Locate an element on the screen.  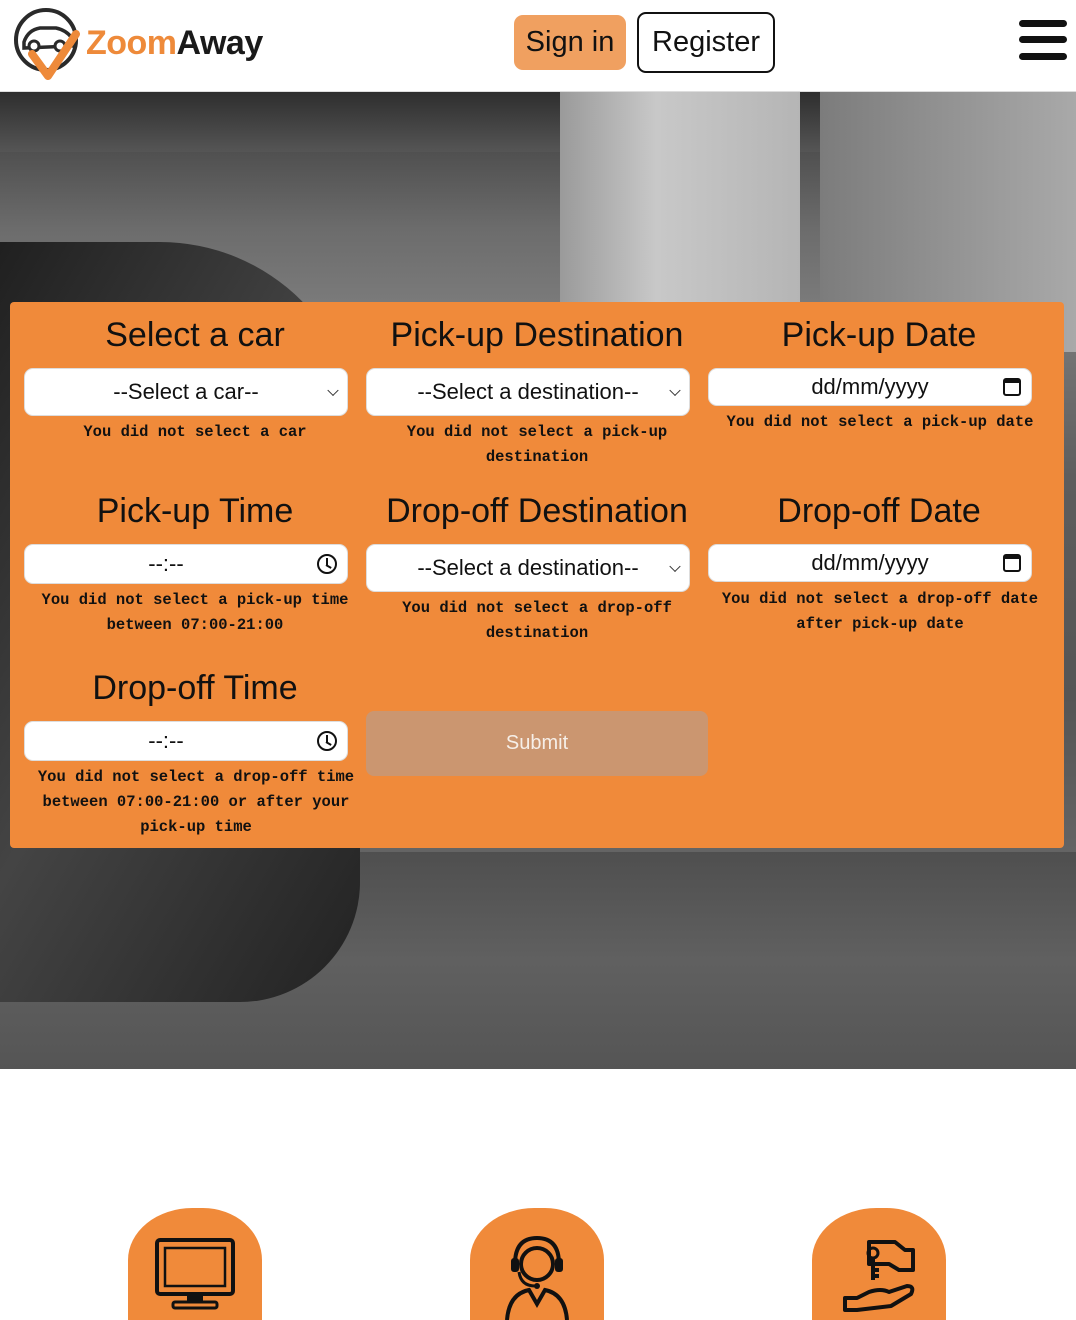
sign-in-button: Sign in is located at coordinates (570, 42).